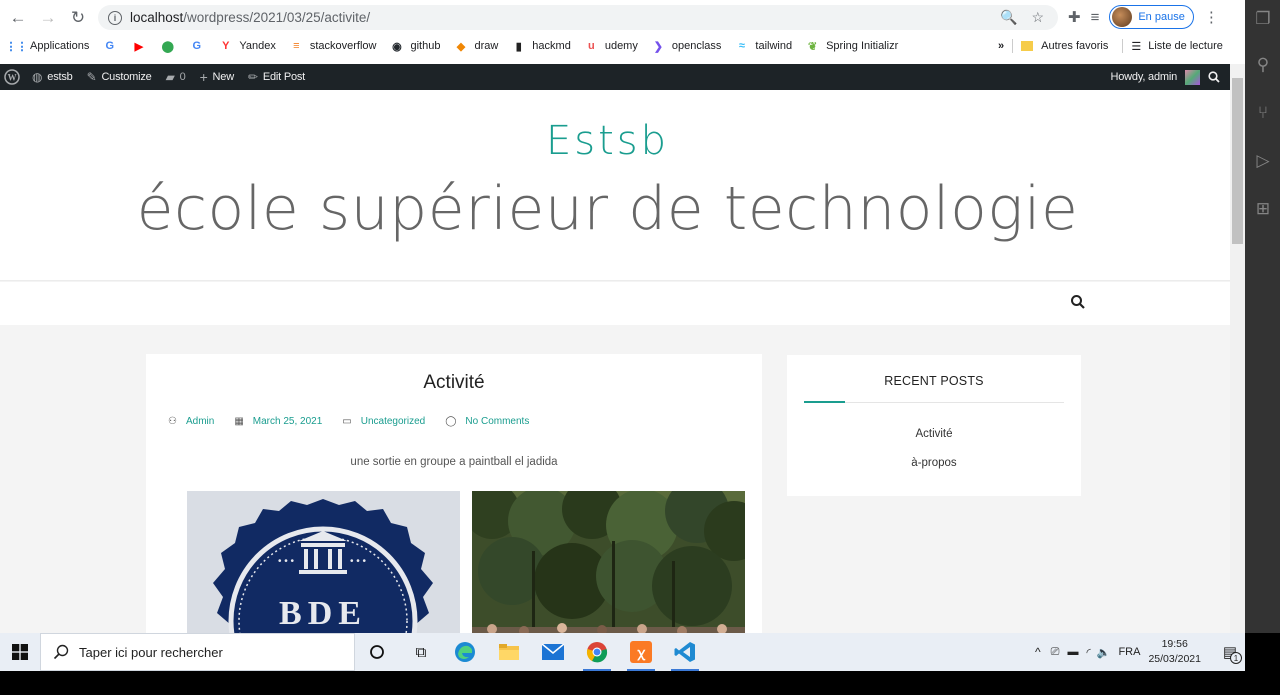 This screenshot has width=1280, height=695. What do you see at coordinates (18, 18) in the screenshot?
I see `back-button: ←` at bounding box center [18, 18].